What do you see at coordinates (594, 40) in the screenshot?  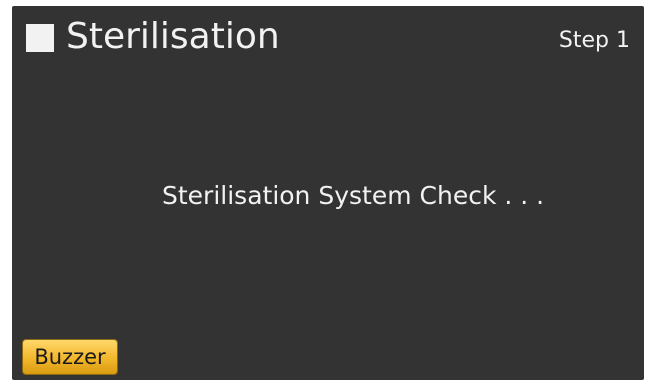 I see `step-indicator: Step 1` at bounding box center [594, 40].